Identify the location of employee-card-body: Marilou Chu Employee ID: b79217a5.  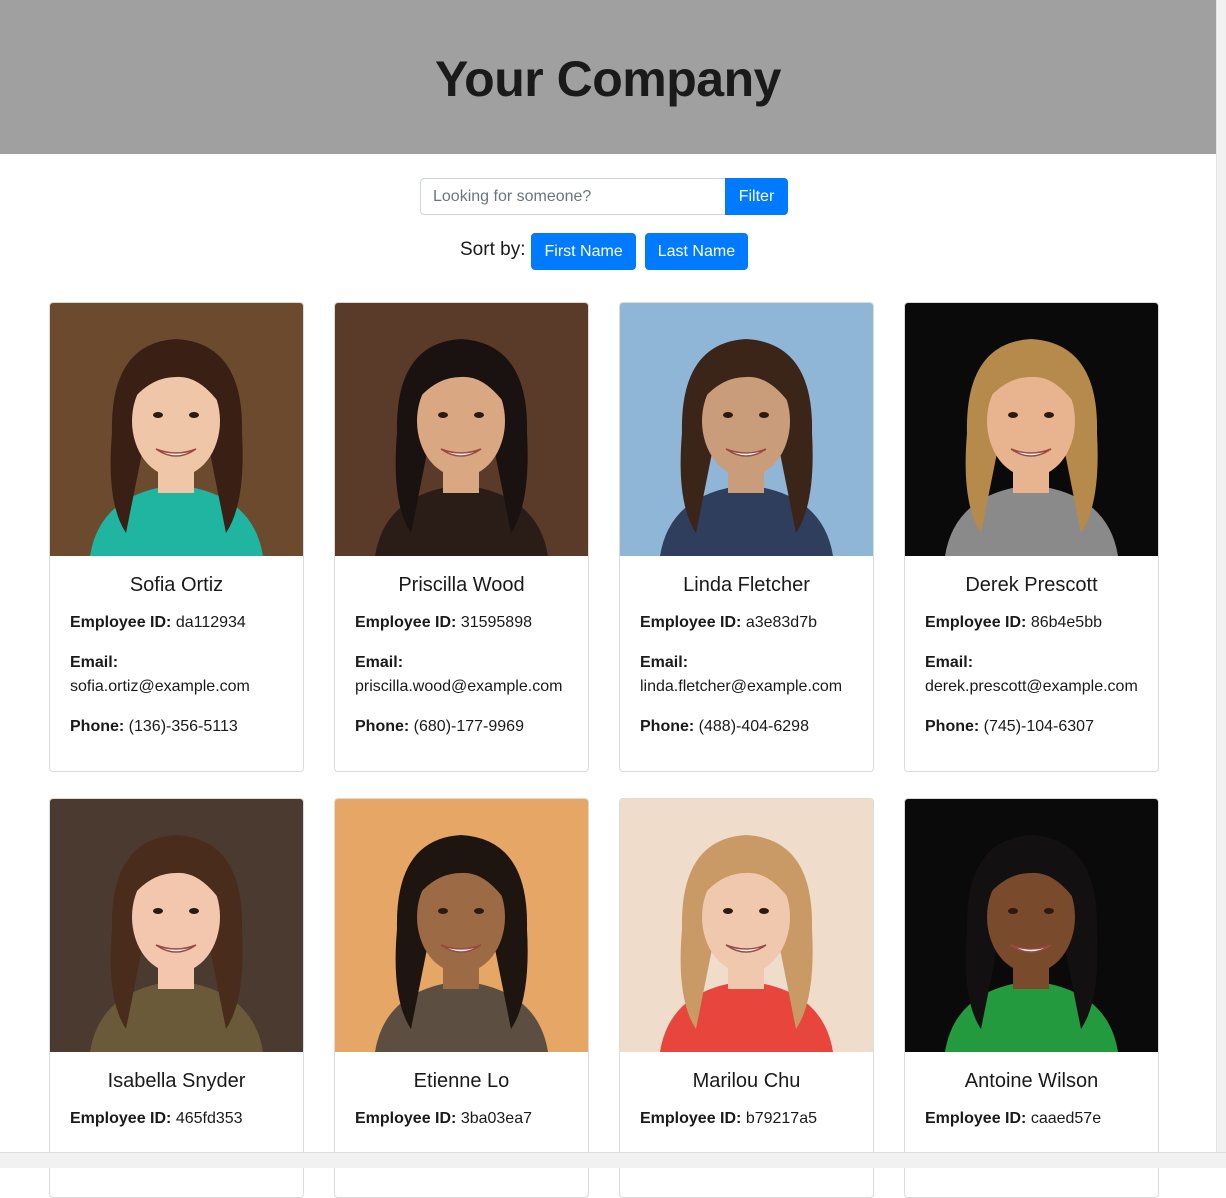
(746, 1107).